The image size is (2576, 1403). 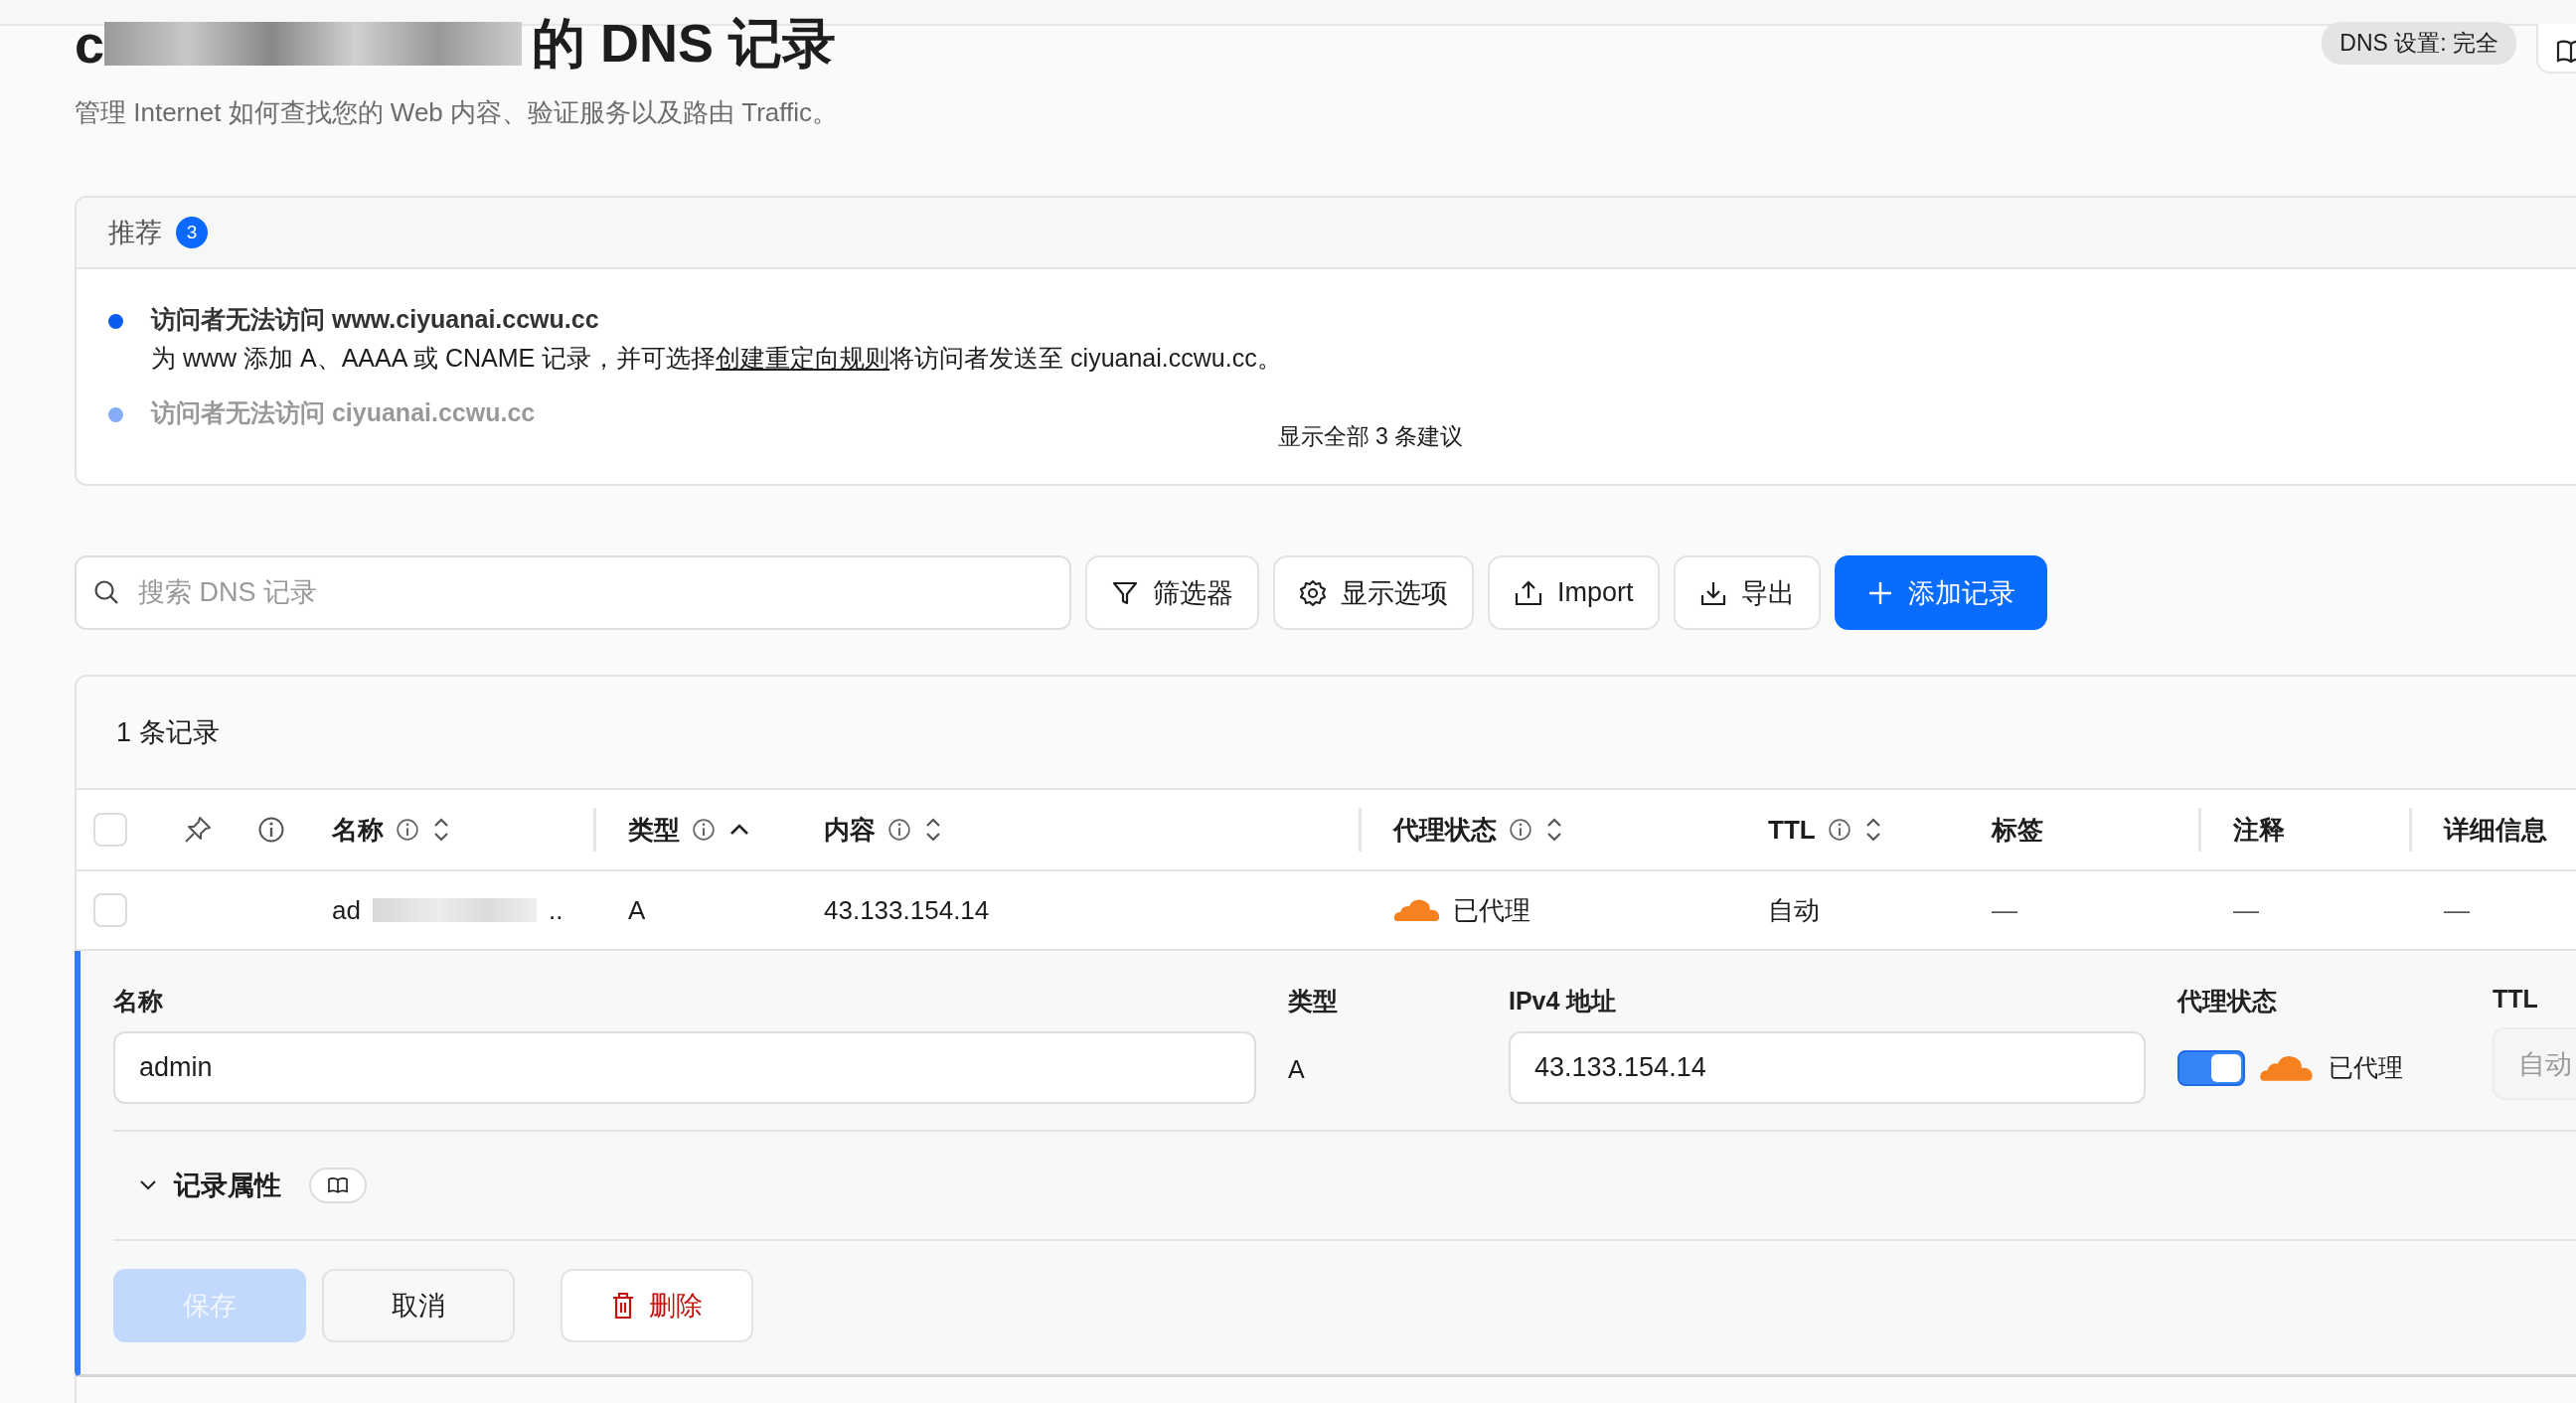 What do you see at coordinates (684, 1068) in the screenshot?
I see `name-input: admin` at bounding box center [684, 1068].